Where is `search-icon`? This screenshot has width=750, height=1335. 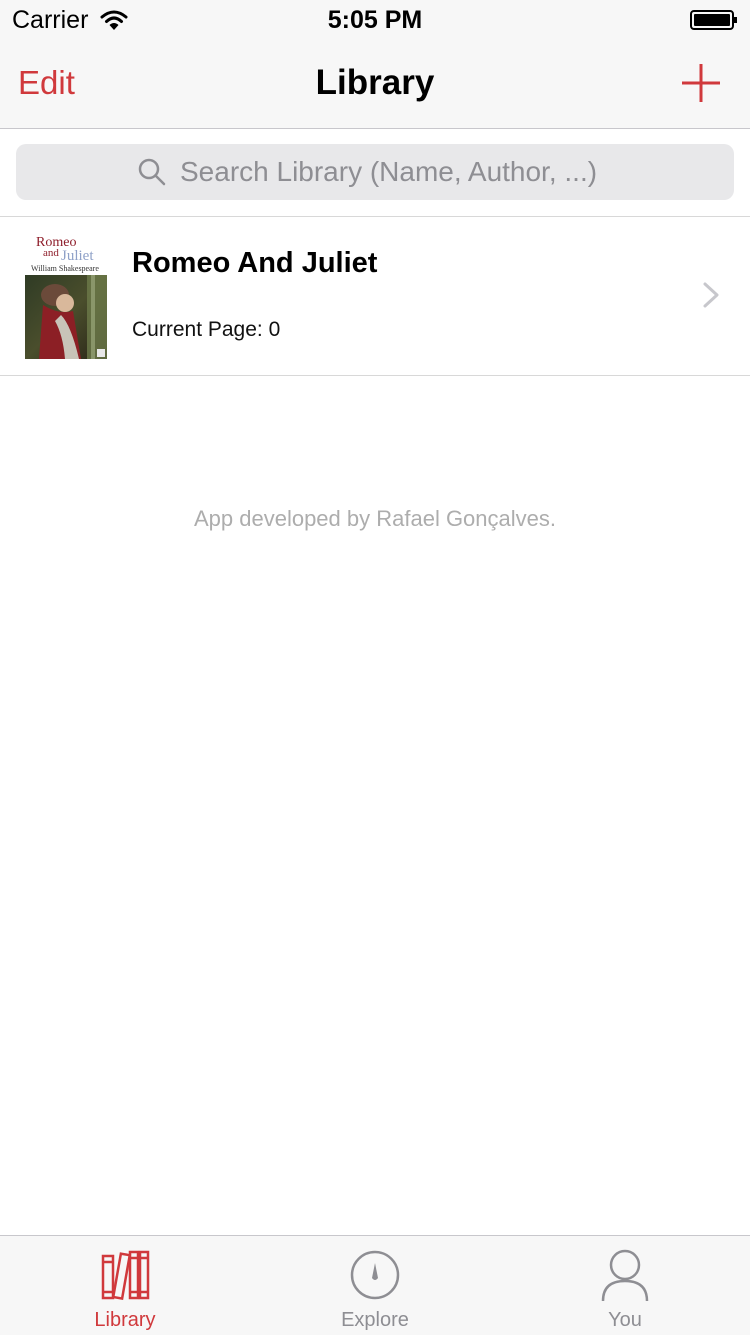
search-icon is located at coordinates (152, 172).